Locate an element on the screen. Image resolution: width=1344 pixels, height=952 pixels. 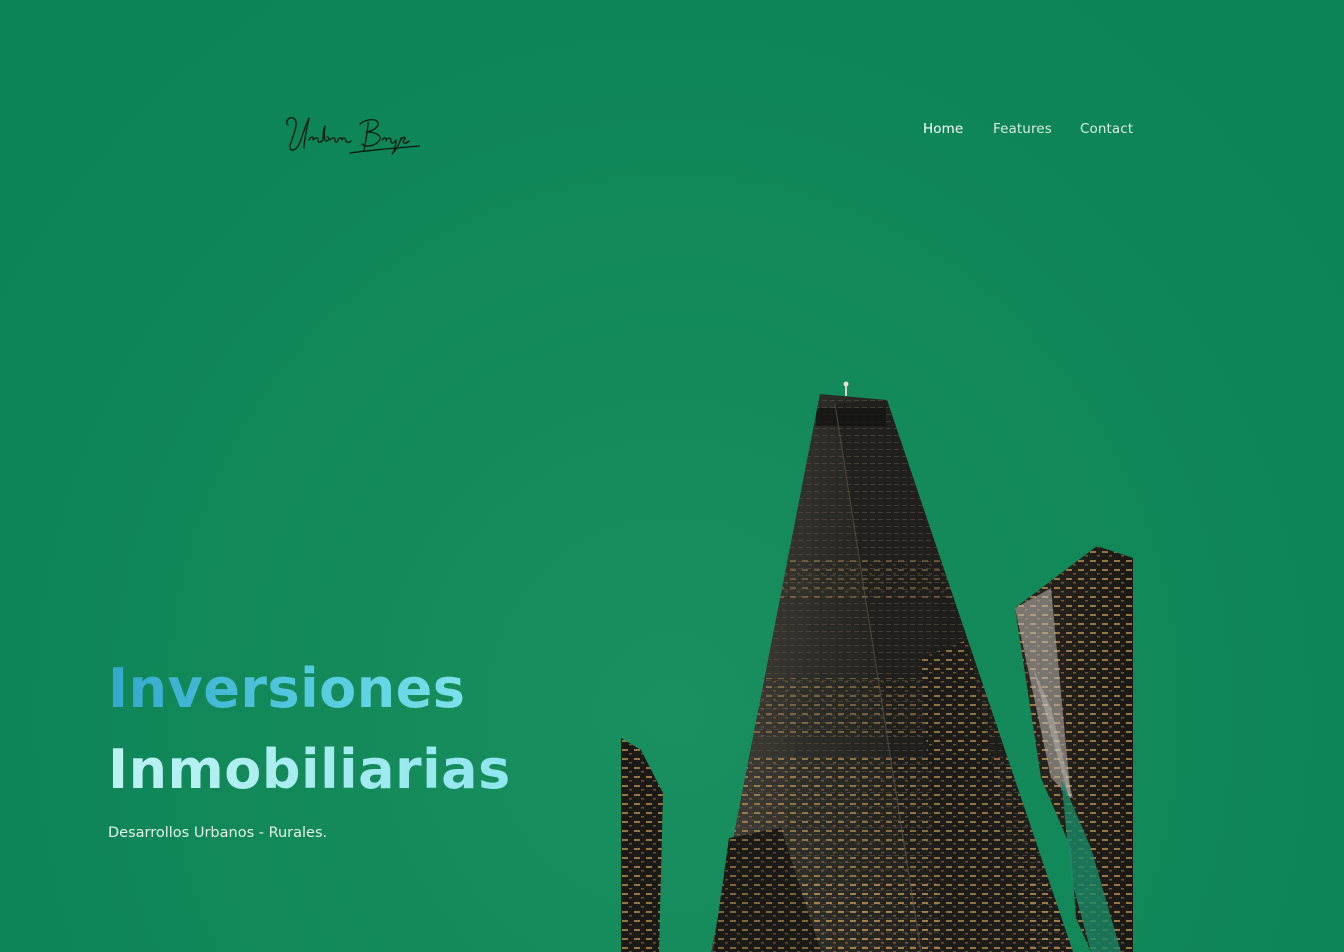
hero-subtitle: Desarrollos Urbanos - Rurales. is located at coordinates (218, 833).